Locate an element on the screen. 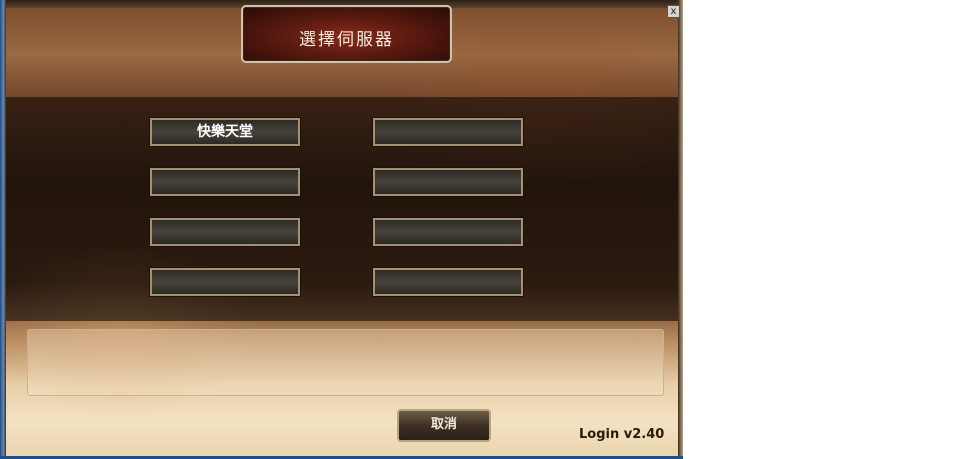  close-button: x is located at coordinates (673, 11).